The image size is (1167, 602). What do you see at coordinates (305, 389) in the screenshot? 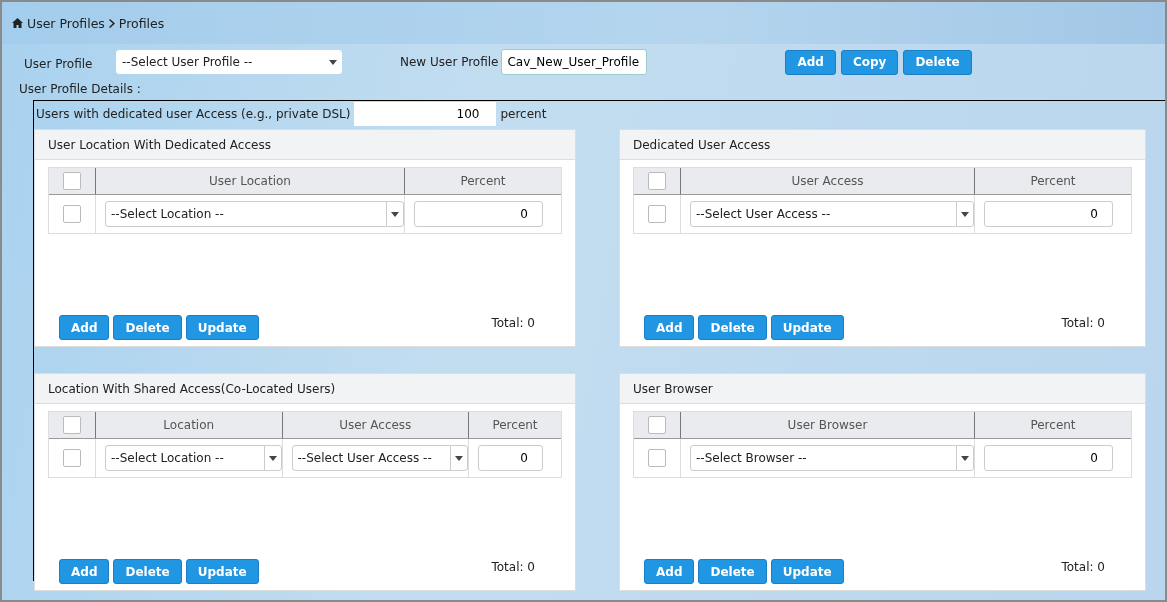
I see `panel-title: Location With Shared Access(Co-Located Users)` at bounding box center [305, 389].